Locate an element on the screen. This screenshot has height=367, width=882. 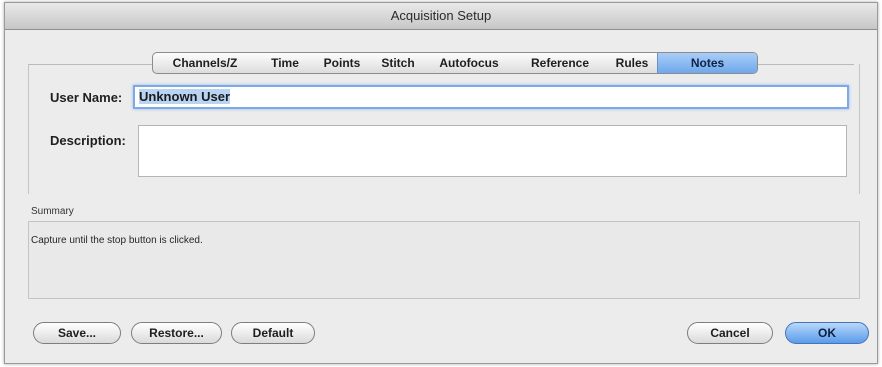
default-button: Default is located at coordinates (273, 333).